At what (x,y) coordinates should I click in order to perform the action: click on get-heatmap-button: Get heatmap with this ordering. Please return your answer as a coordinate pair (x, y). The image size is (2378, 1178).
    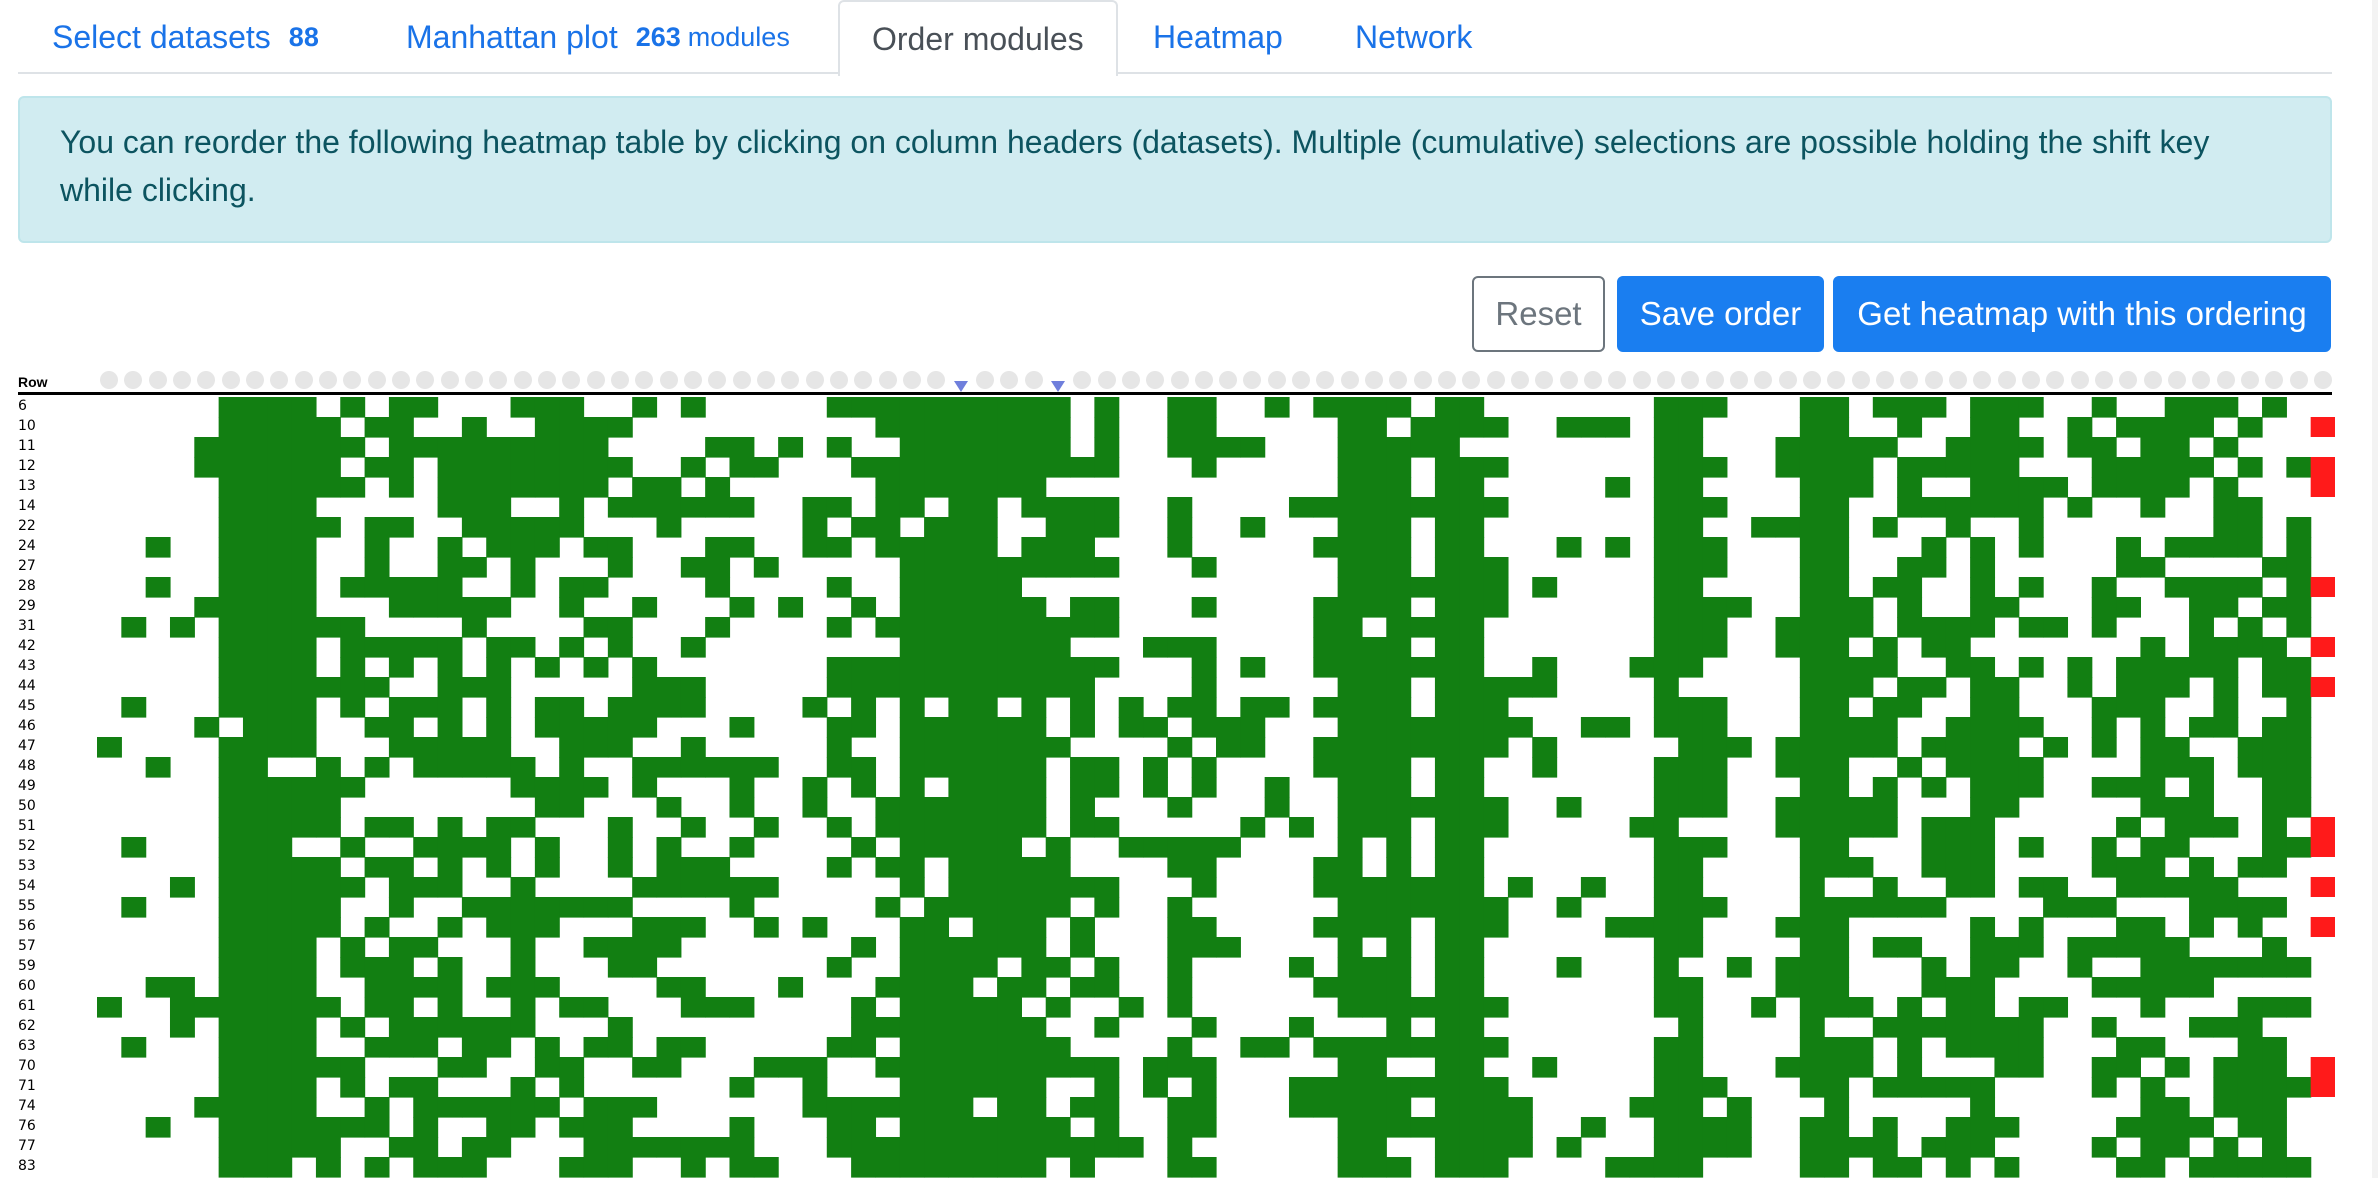
    Looking at the image, I should click on (2082, 314).